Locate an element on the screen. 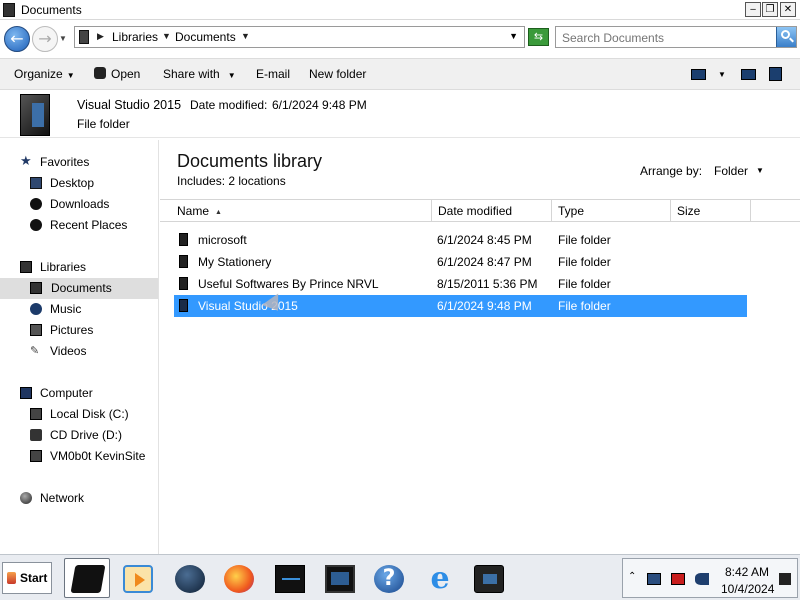 The width and height of the screenshot is (800, 600). email-button: E-mail is located at coordinates (273, 74).